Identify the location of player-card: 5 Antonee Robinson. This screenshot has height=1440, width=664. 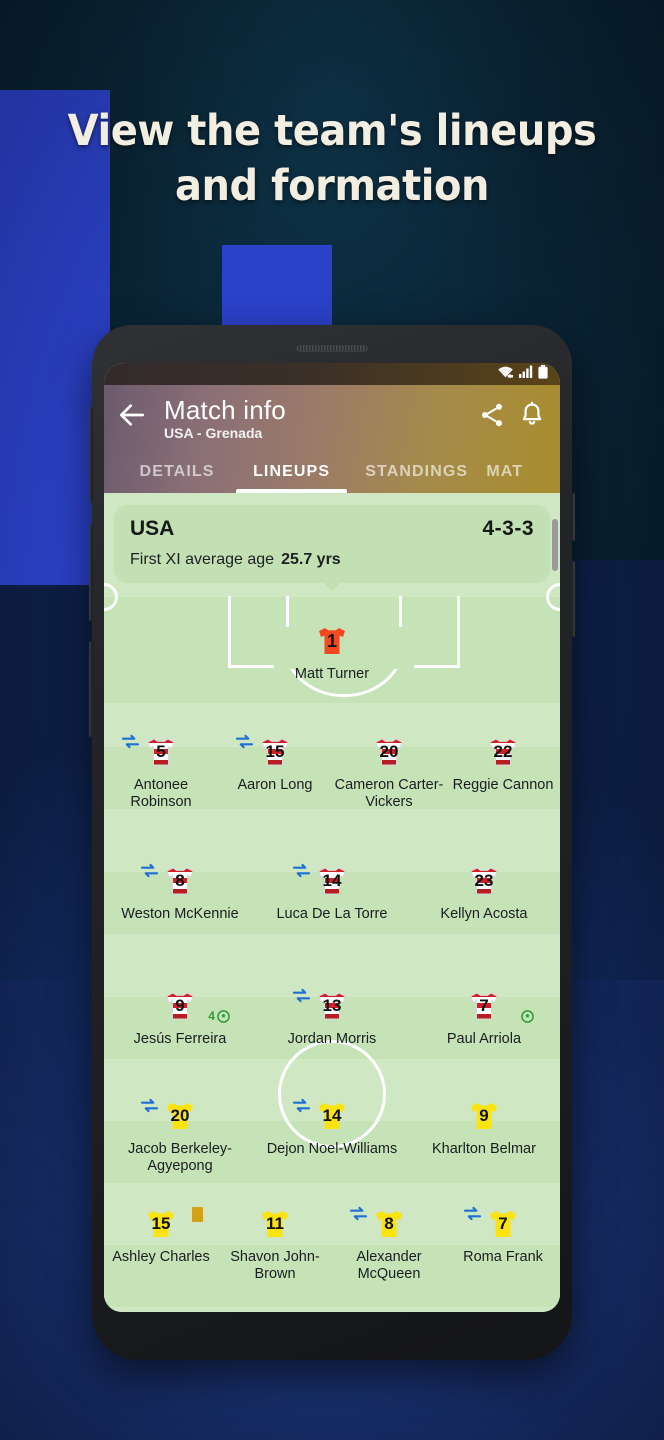
(161, 770).